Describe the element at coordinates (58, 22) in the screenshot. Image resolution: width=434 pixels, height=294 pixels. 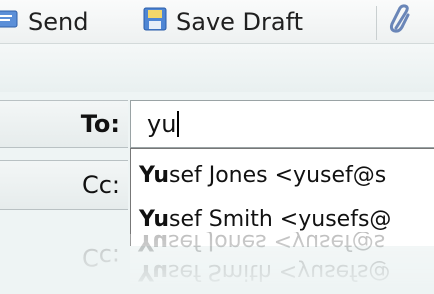
I see `send-label: Send` at that location.